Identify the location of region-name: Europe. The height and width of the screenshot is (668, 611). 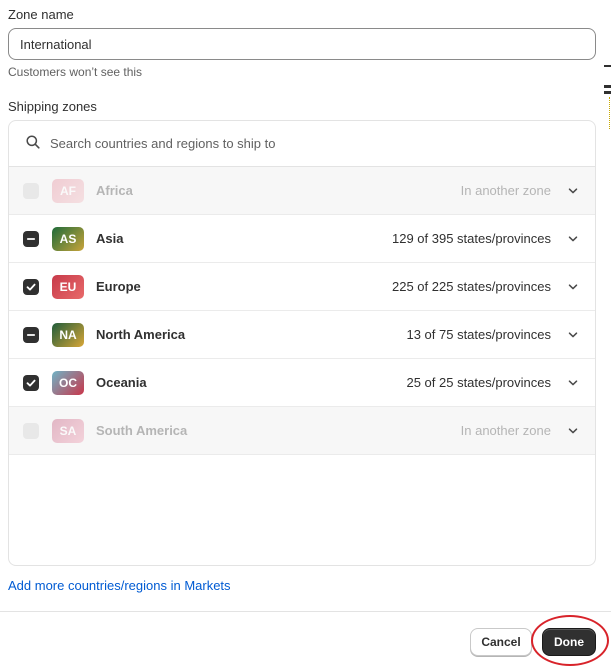
(118, 286).